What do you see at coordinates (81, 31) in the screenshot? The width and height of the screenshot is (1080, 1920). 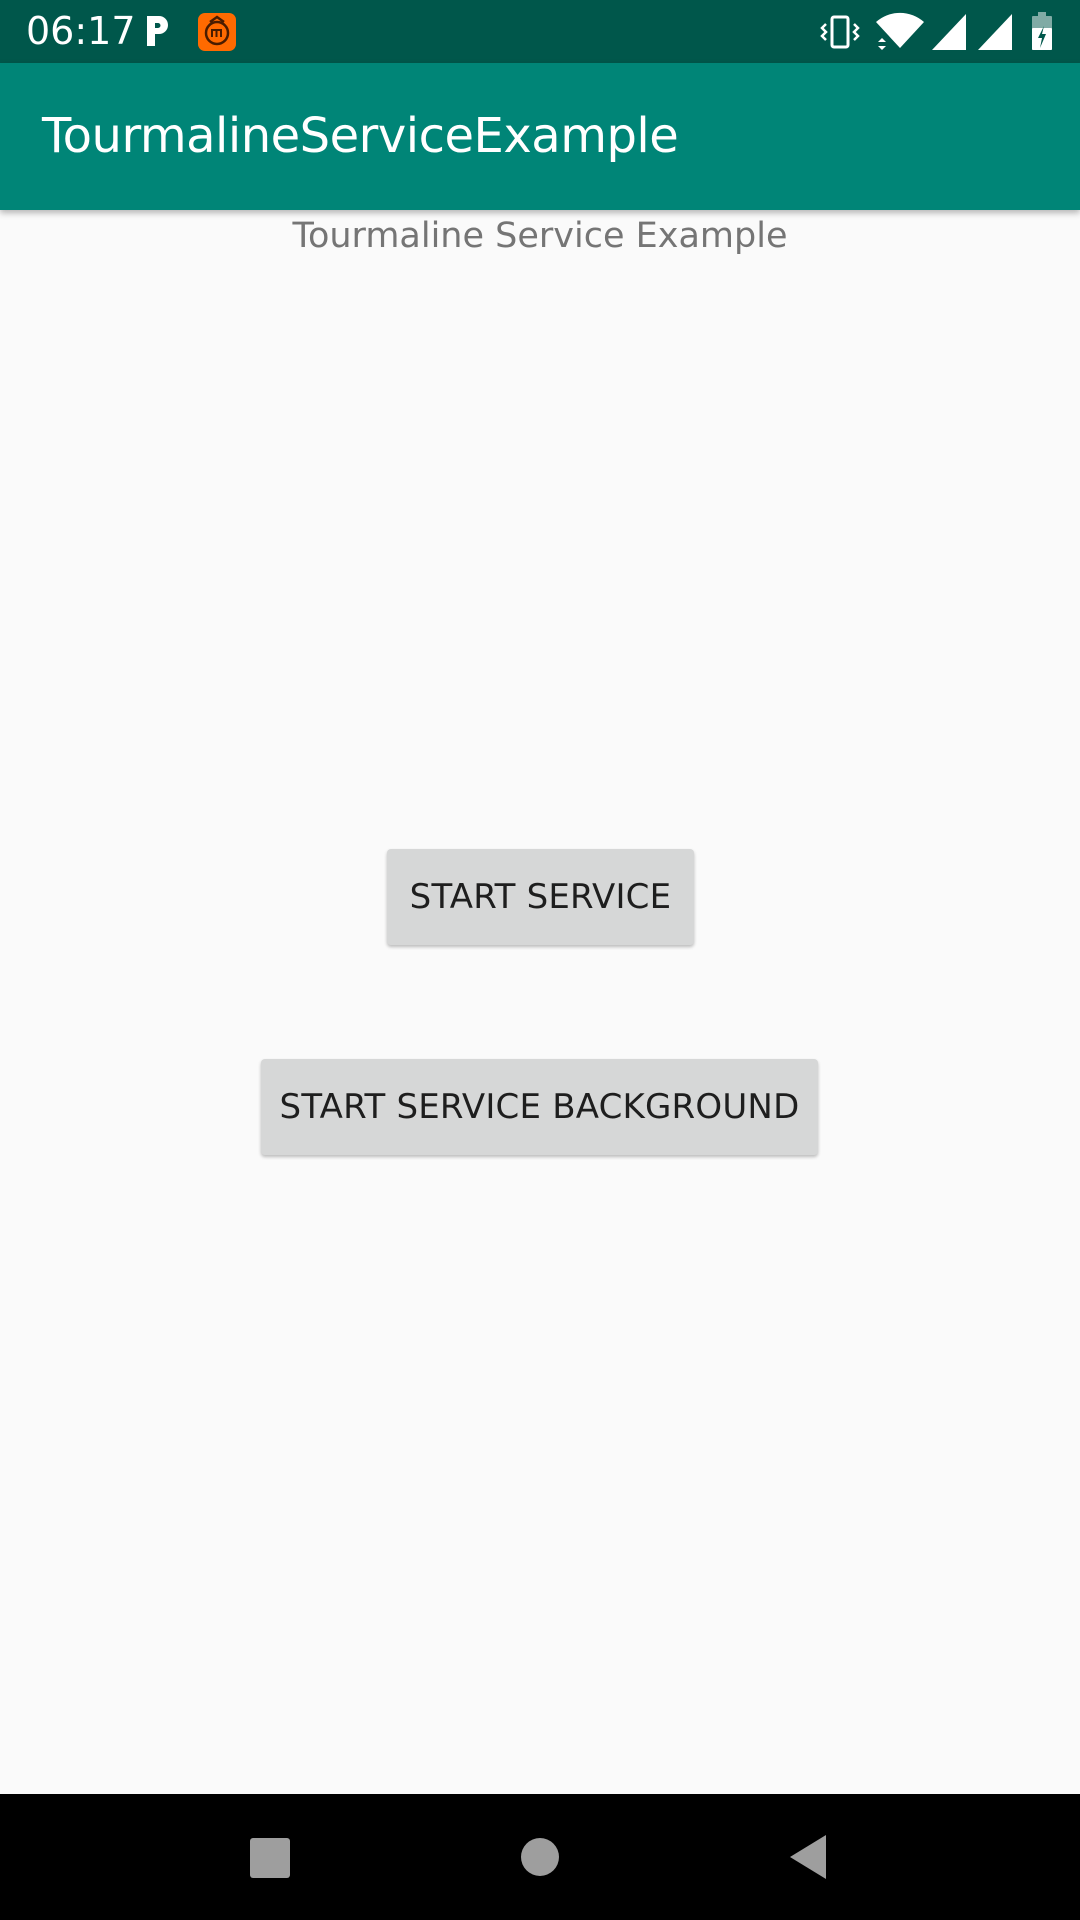 I see `status-time: 06:17` at bounding box center [81, 31].